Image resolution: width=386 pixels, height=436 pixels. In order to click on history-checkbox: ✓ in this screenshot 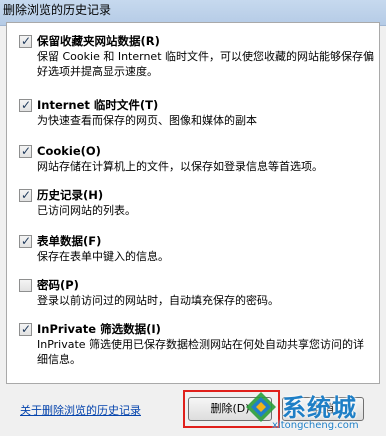, I will do `click(25, 195)`.